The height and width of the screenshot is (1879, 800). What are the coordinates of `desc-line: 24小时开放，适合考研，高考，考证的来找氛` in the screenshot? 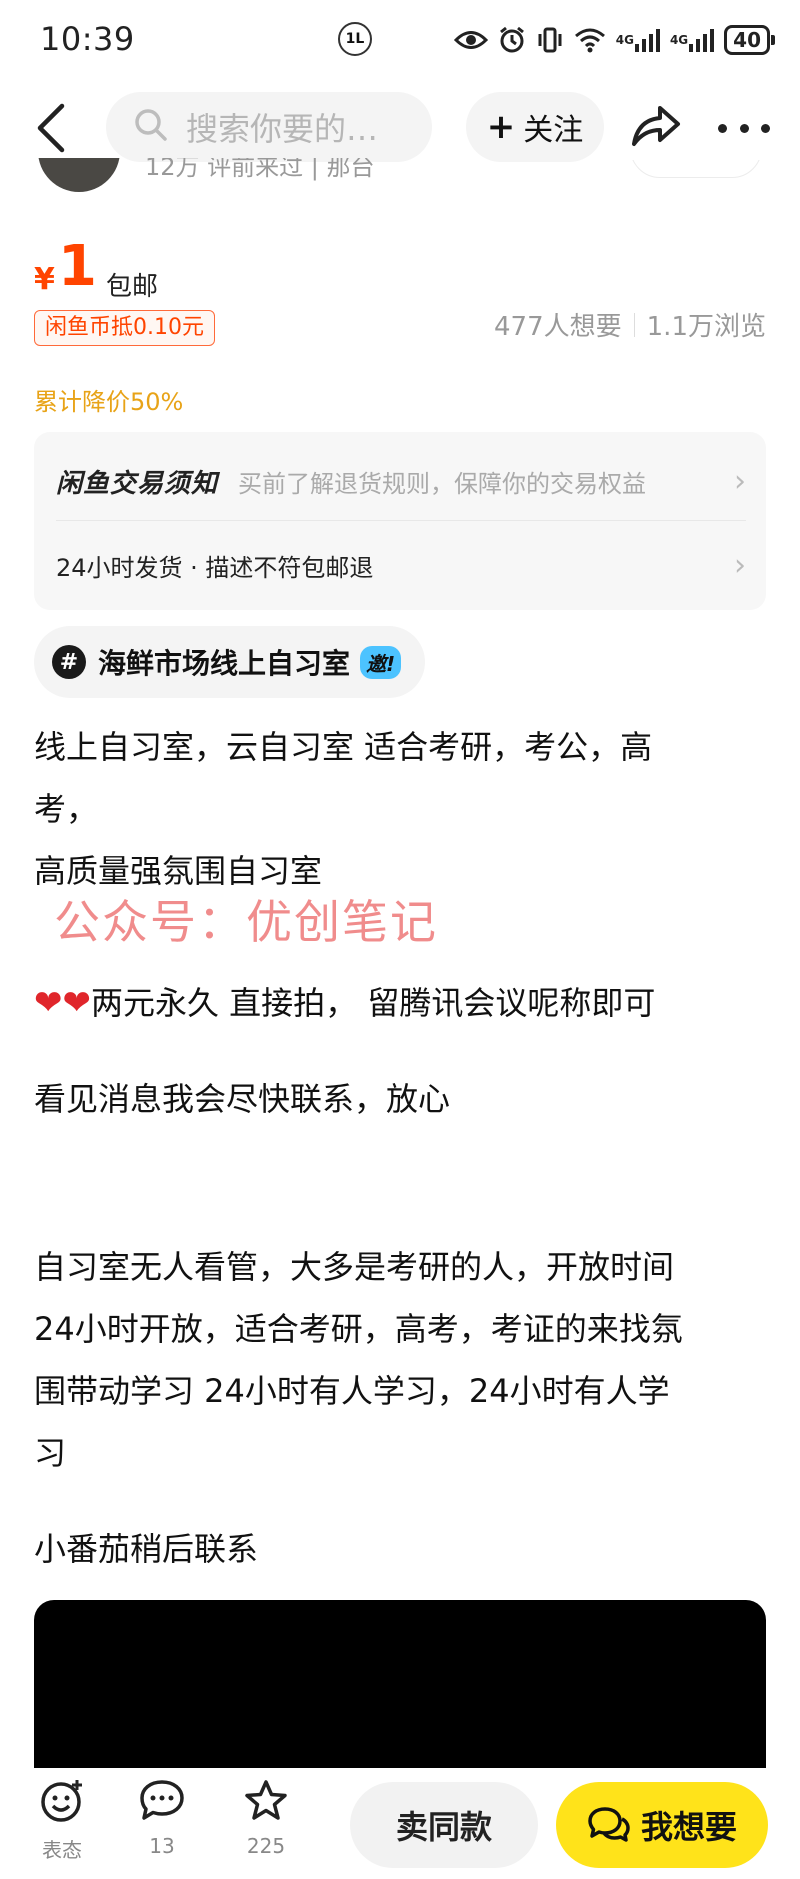 It's located at (358, 1329).